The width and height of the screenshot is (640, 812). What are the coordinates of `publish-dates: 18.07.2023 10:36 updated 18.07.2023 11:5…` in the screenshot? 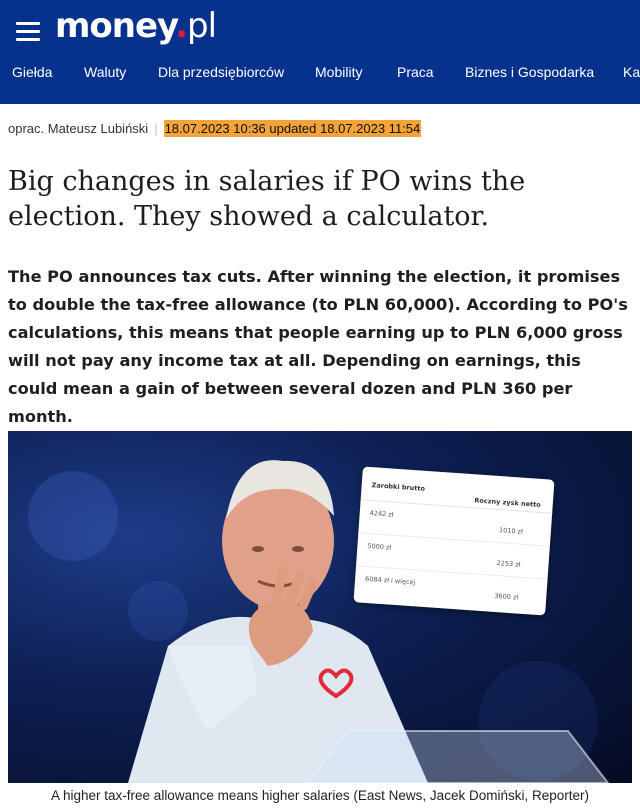 It's located at (292, 128).